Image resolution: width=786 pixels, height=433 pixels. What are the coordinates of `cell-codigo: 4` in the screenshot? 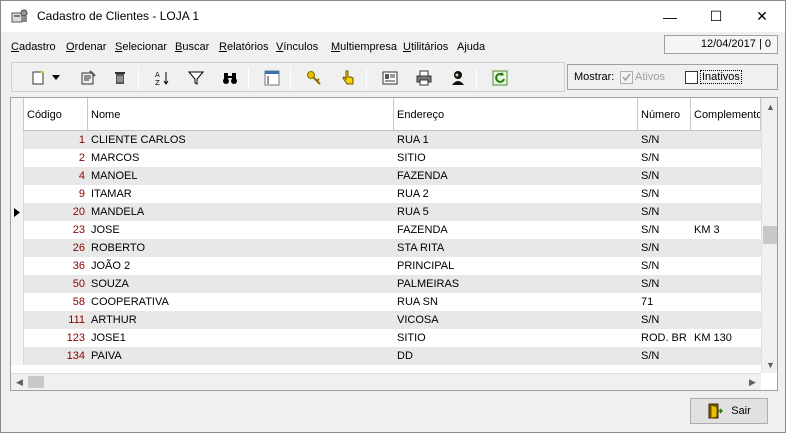 It's located at (56, 176).